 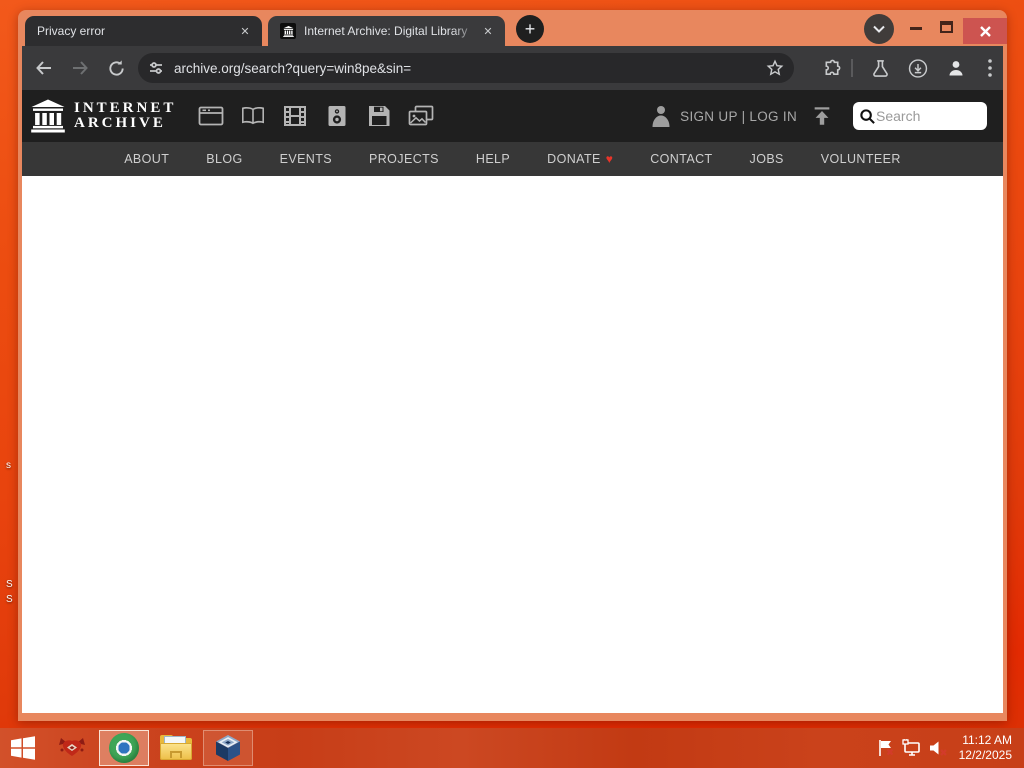 I want to click on window-maximize-button, so click(x=946, y=27).